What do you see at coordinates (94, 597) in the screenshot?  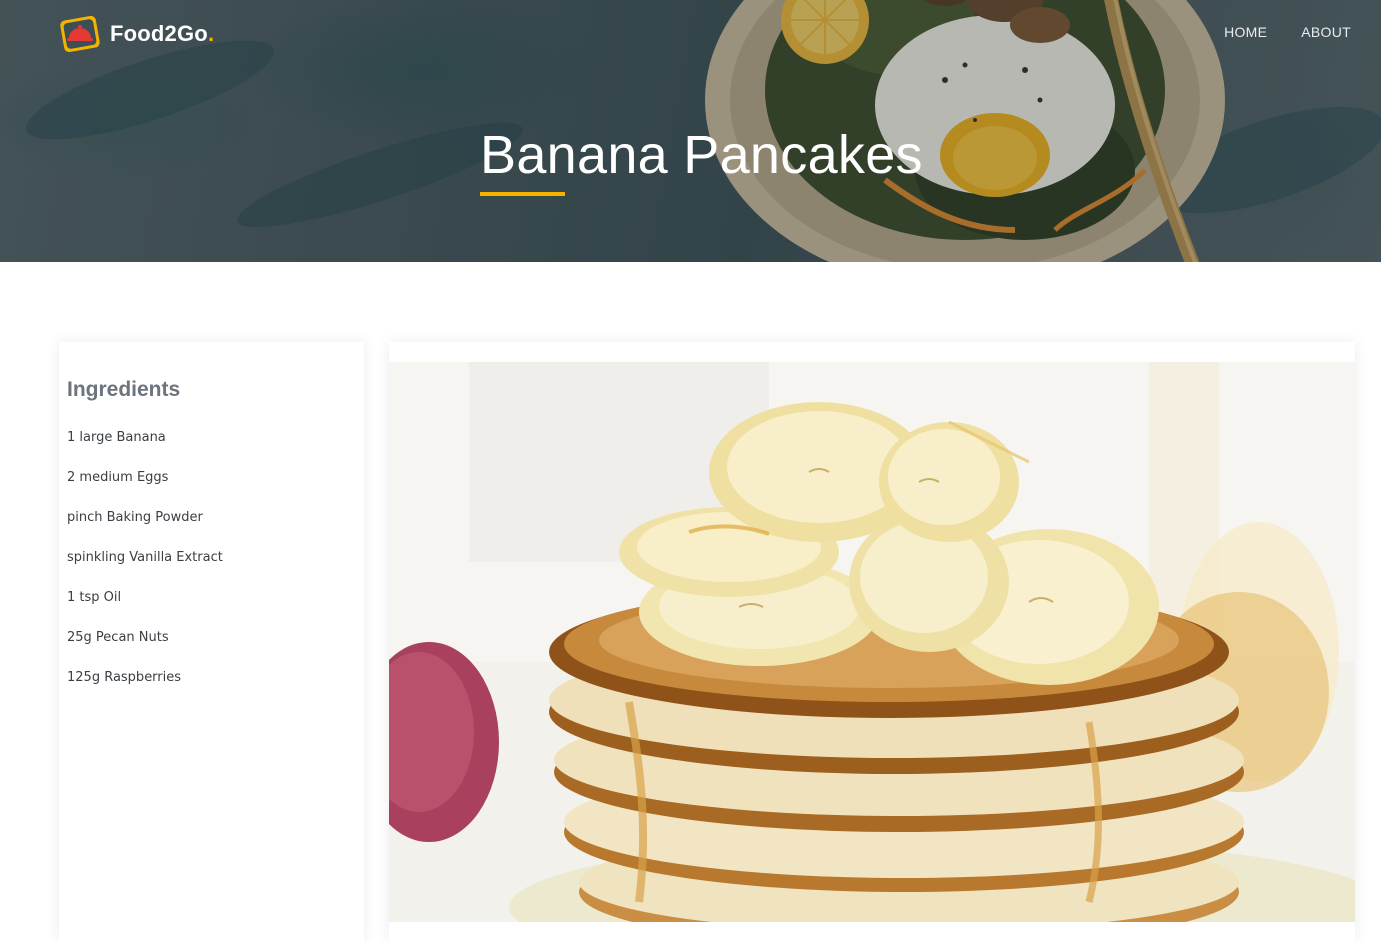 I see `ingredient-item: 1 tsp Oil` at bounding box center [94, 597].